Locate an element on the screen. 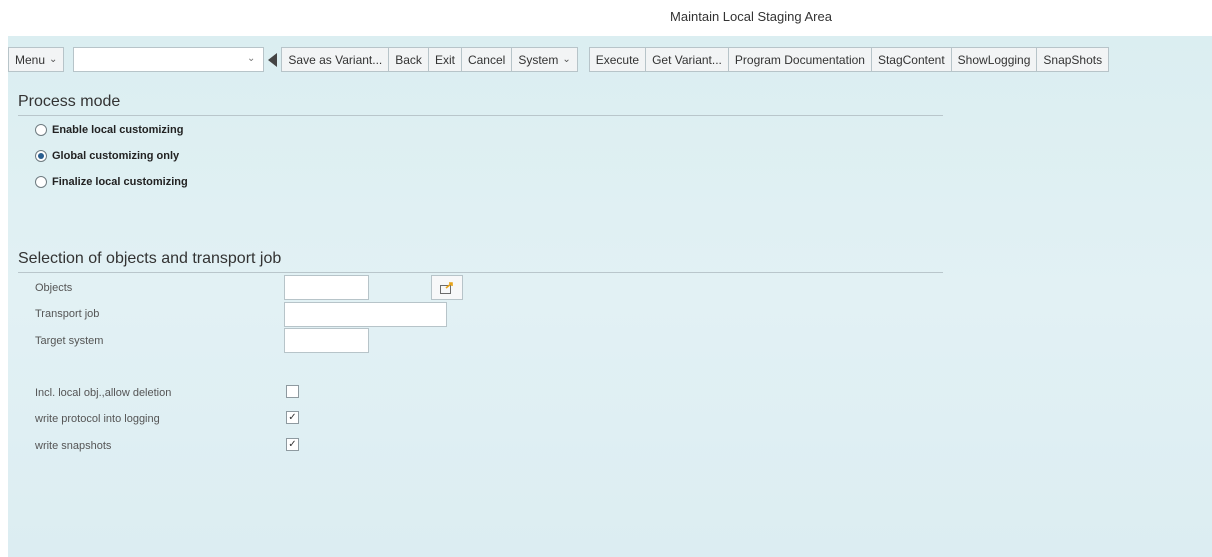 The height and width of the screenshot is (557, 1212). write-snapshots-checkbox: ✓ is located at coordinates (292, 444).